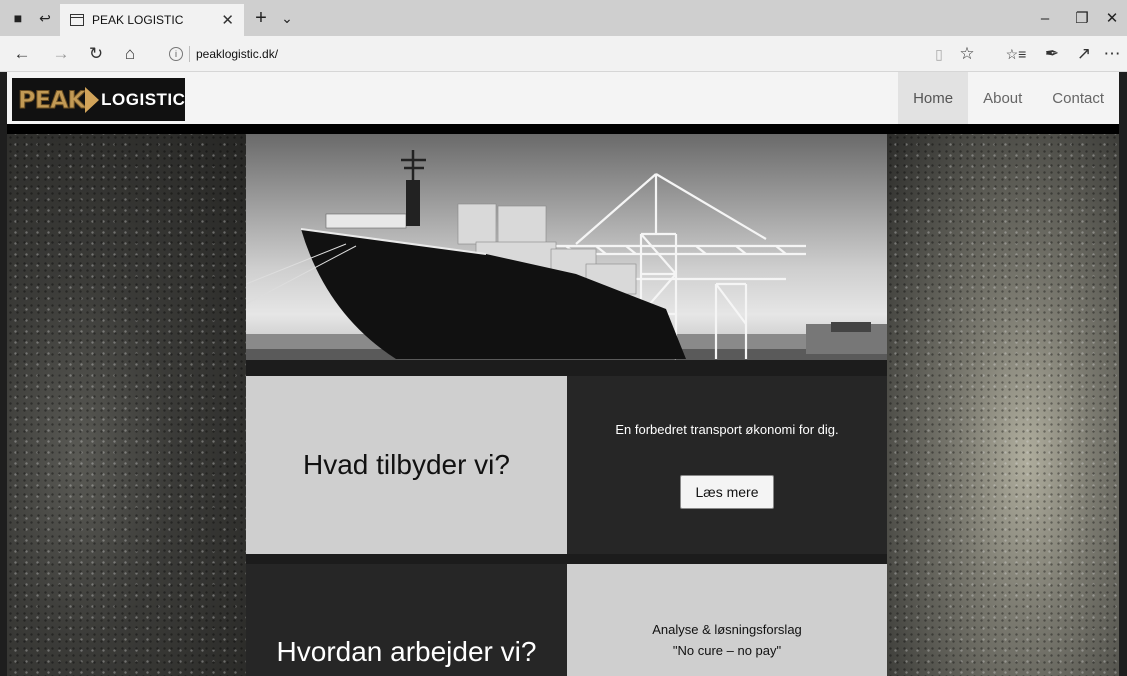 The image size is (1127, 676). I want to click on set-aside-tabs-icon: ↩, so click(45, 18).